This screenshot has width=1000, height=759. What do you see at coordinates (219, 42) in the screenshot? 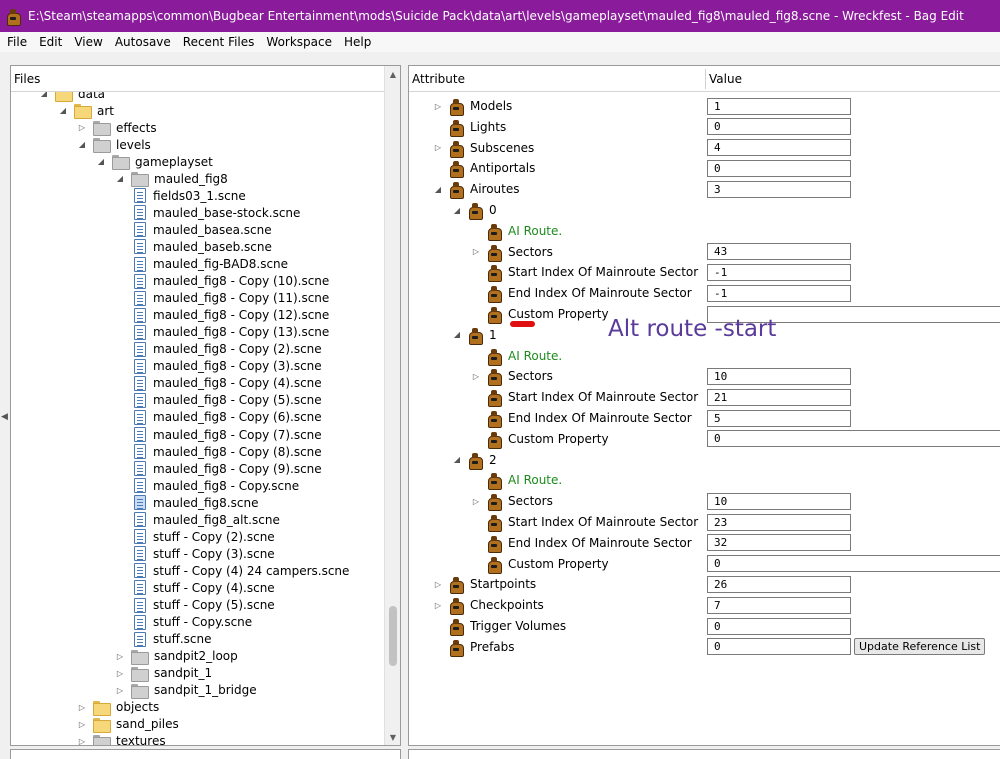
I see `menu-item-recent-files: Recent Files` at bounding box center [219, 42].